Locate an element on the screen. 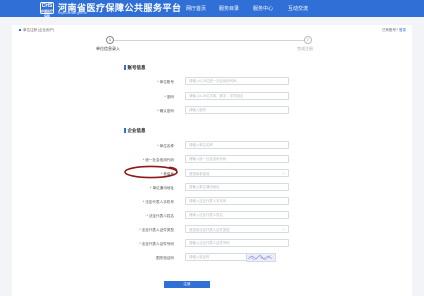 The width and height of the screenshot is (424, 296). highlight-ellipse-annotation is located at coordinates (151, 172).